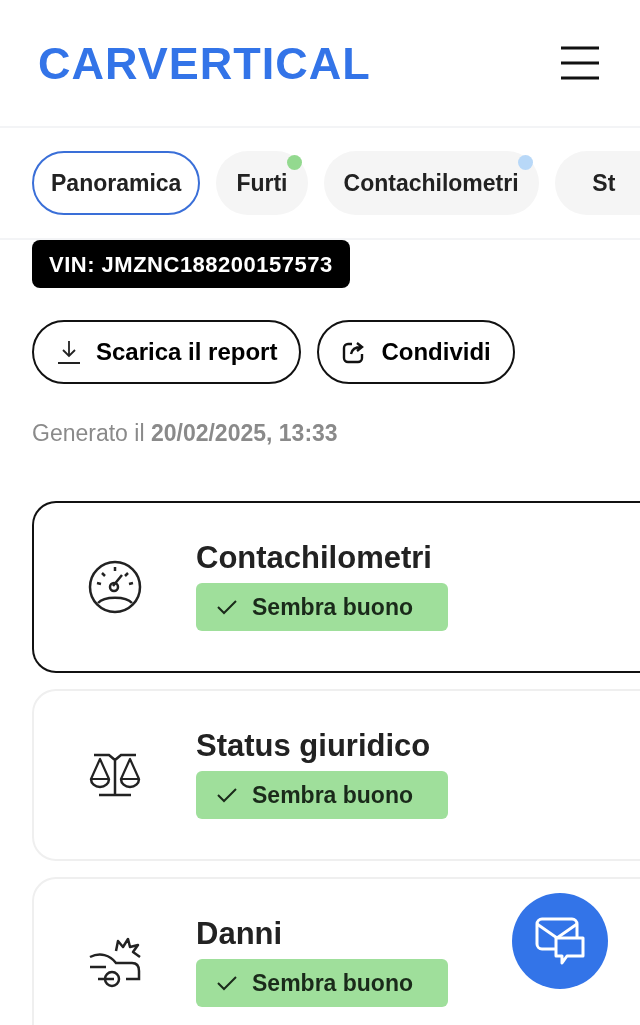 This screenshot has height=1025, width=640. Describe the element at coordinates (240, 933) in the screenshot. I see `card-title: Danni` at that location.